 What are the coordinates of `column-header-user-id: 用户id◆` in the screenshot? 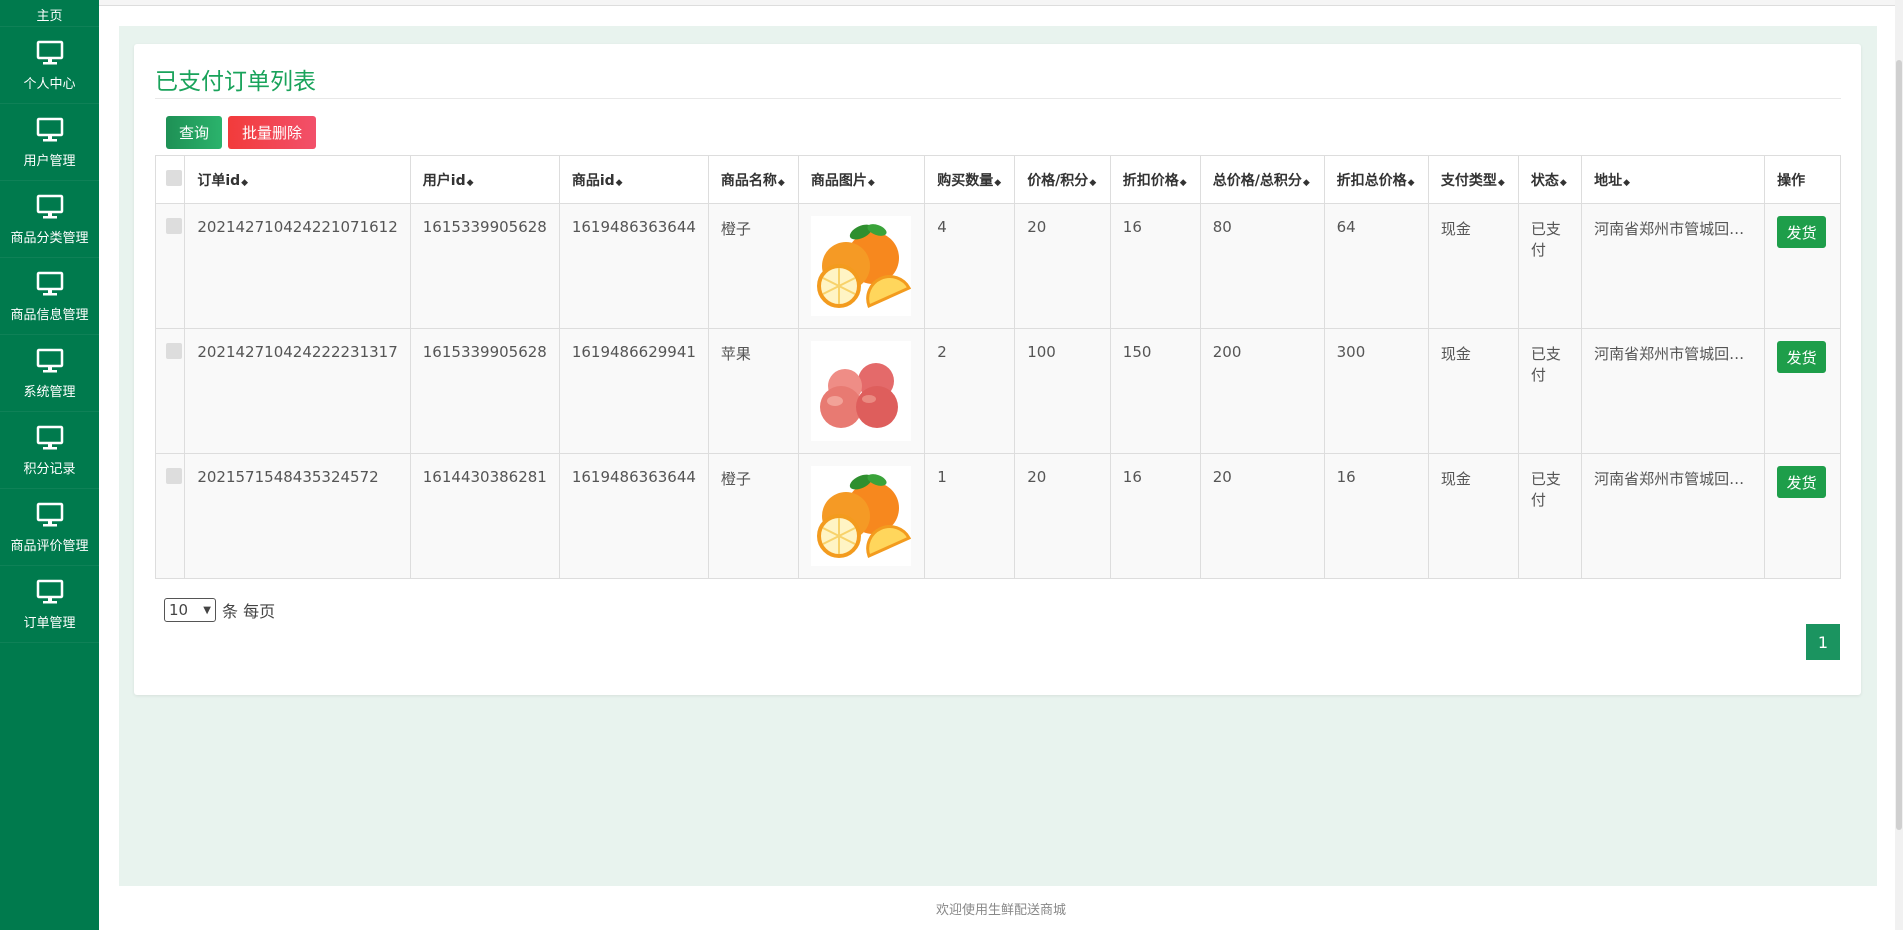 It's located at (484, 179).